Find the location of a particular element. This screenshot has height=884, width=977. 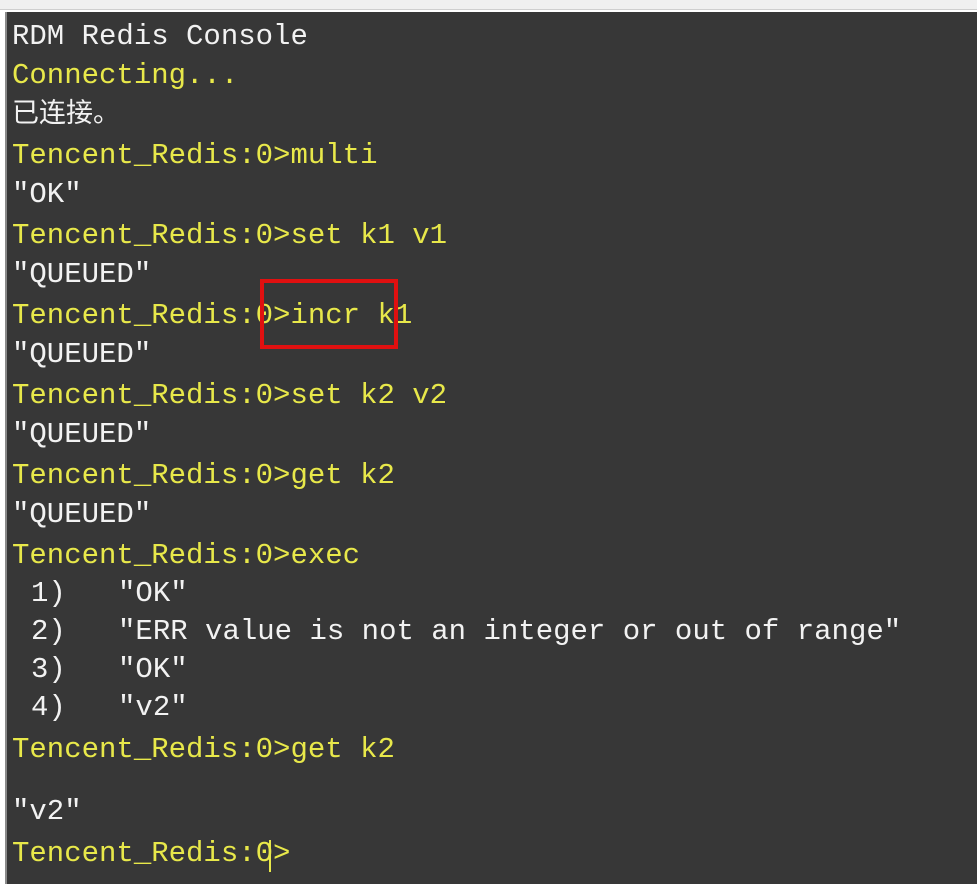

command-line: Tencent_Redis:0>set k1 v1 is located at coordinates (229, 236).